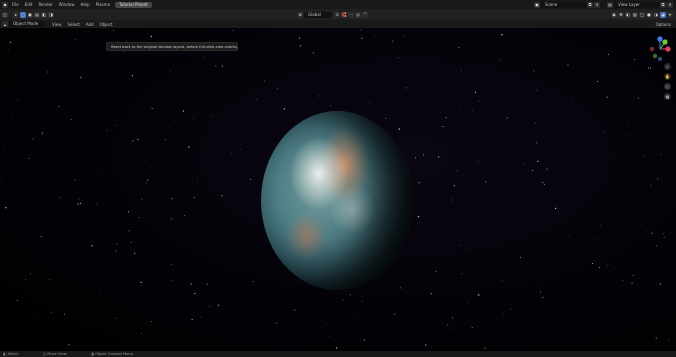 Image resolution: width=676 pixels, height=357 pixels. What do you see at coordinates (358, 14) in the screenshot?
I see `proportional-edit-icon: ◎` at bounding box center [358, 14].